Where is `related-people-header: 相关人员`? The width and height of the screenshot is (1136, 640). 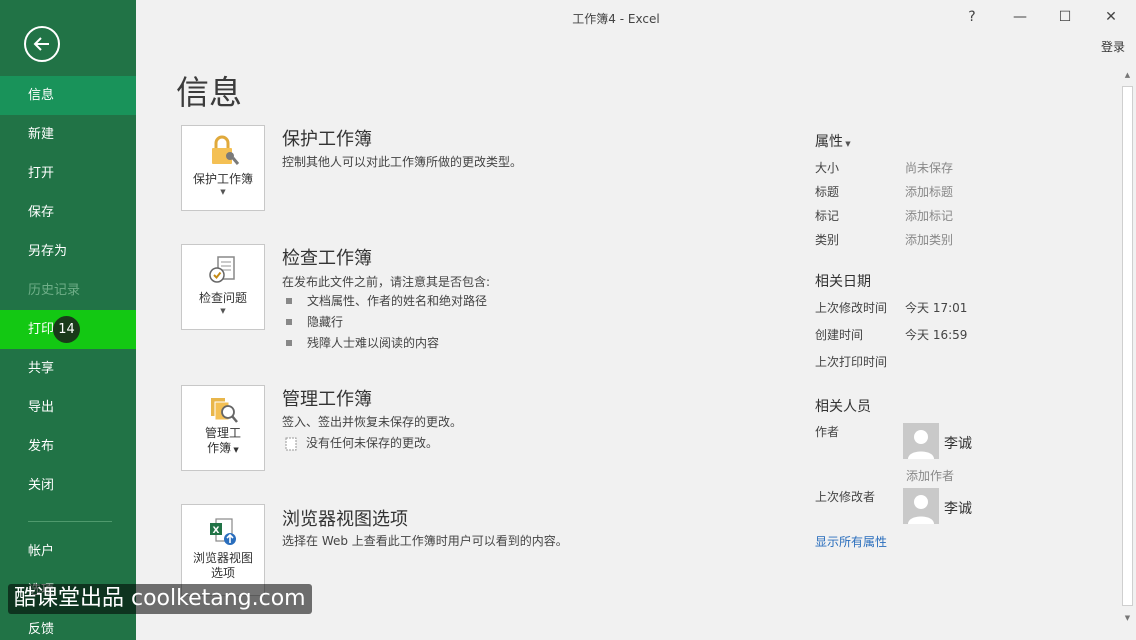 related-people-header: 相关人员 is located at coordinates (843, 407).